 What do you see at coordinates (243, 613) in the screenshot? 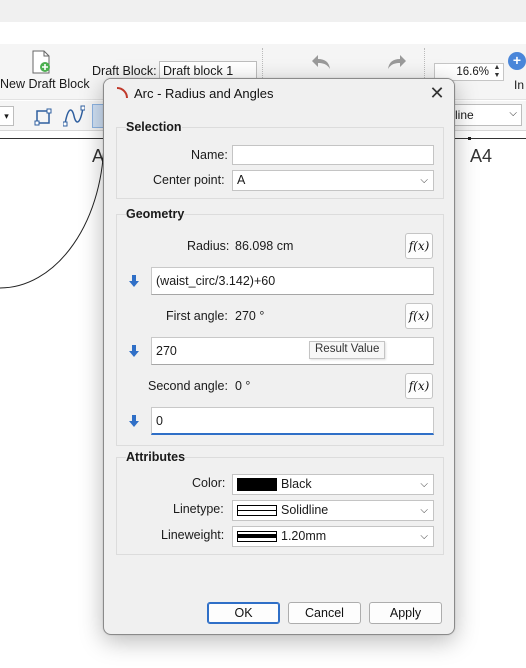
I see `ok-button: OK` at bounding box center [243, 613].